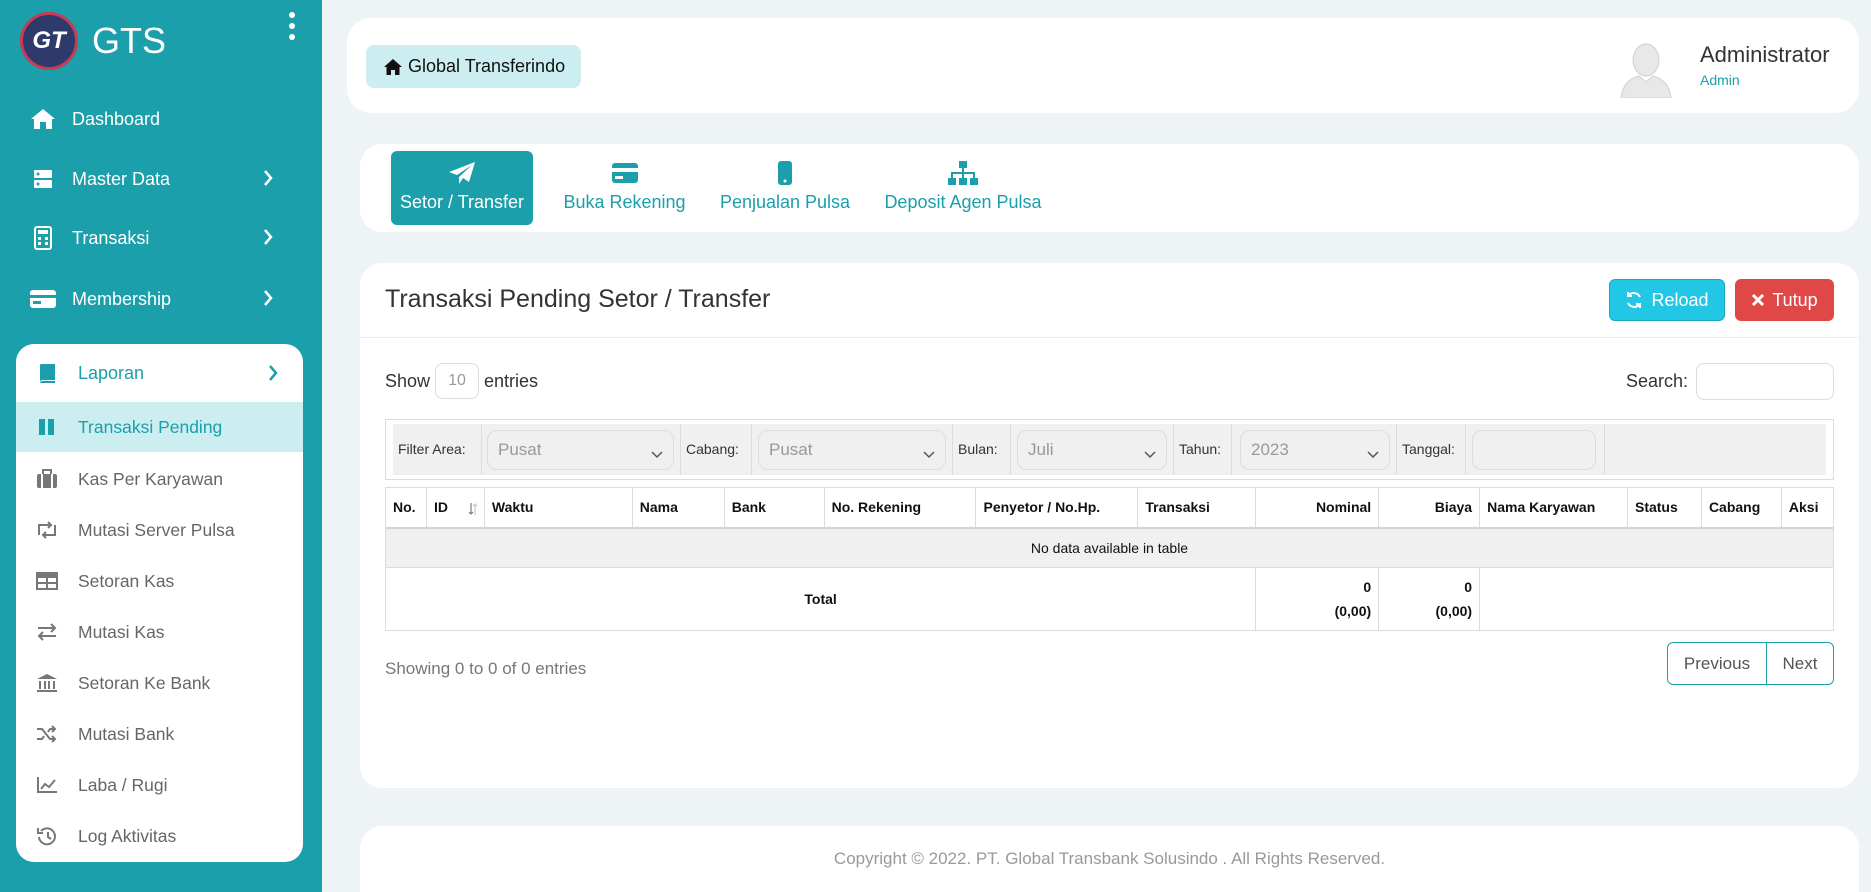  Describe the element at coordinates (1720, 80) in the screenshot. I see `user-role: Admin` at that location.